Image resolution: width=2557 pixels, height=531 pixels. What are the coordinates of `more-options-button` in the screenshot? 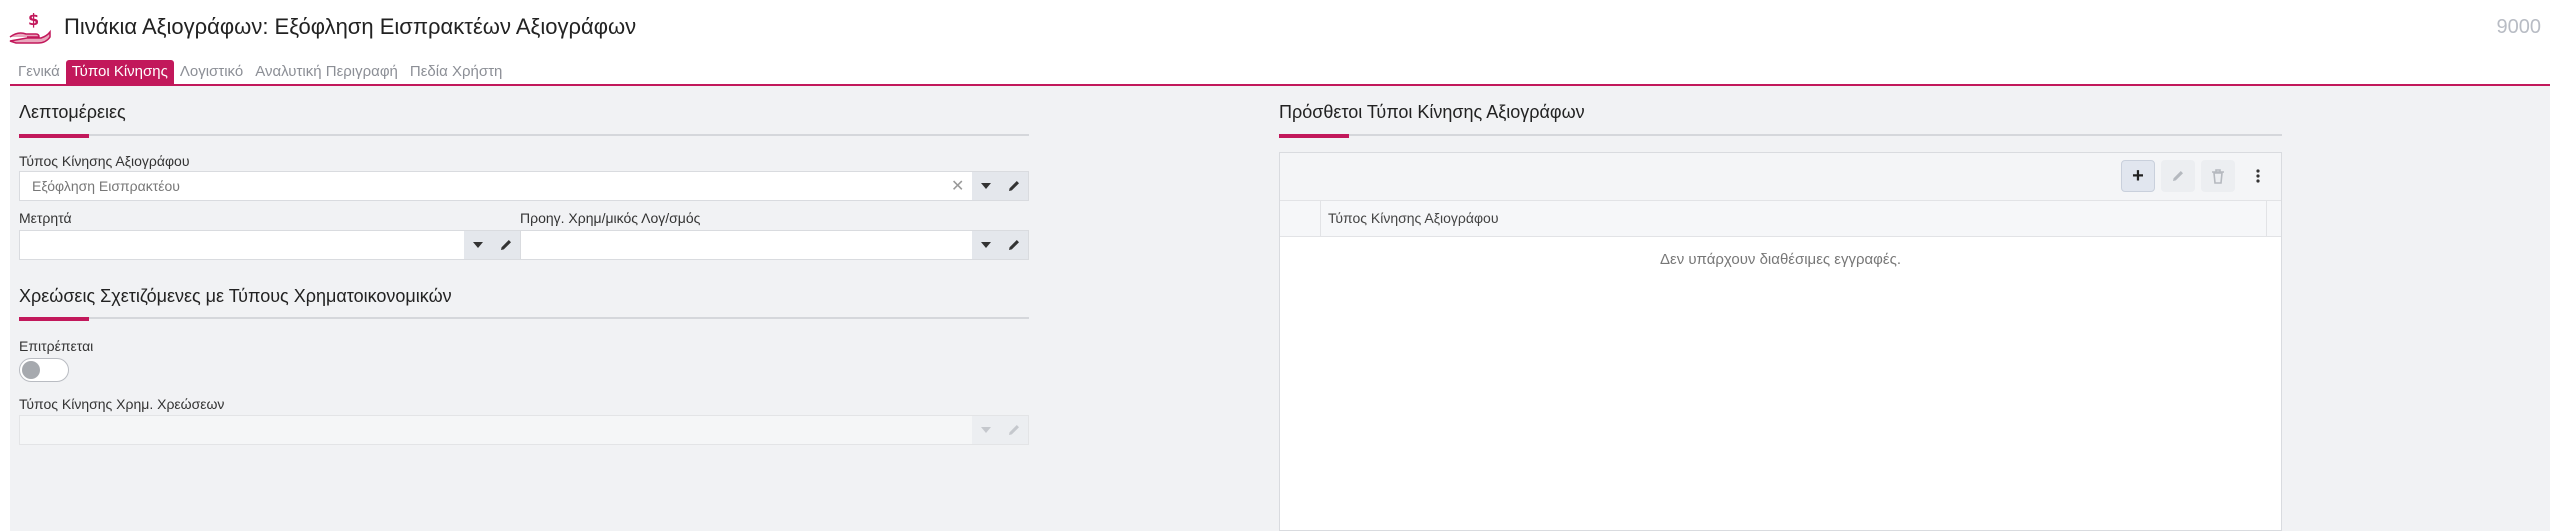 It's located at (2258, 176).